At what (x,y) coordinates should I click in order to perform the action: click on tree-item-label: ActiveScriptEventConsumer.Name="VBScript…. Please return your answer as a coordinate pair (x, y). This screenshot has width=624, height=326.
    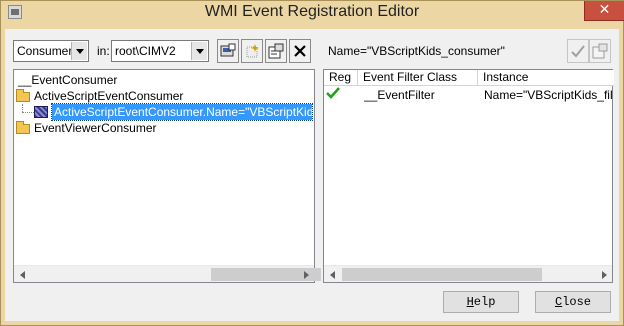
    Looking at the image, I should click on (182, 112).